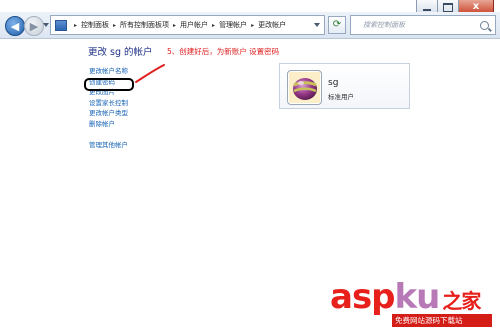 The image size is (500, 333). What do you see at coordinates (95, 25) in the screenshot?
I see `breadcrumb-control-panel: 控制面板` at bounding box center [95, 25].